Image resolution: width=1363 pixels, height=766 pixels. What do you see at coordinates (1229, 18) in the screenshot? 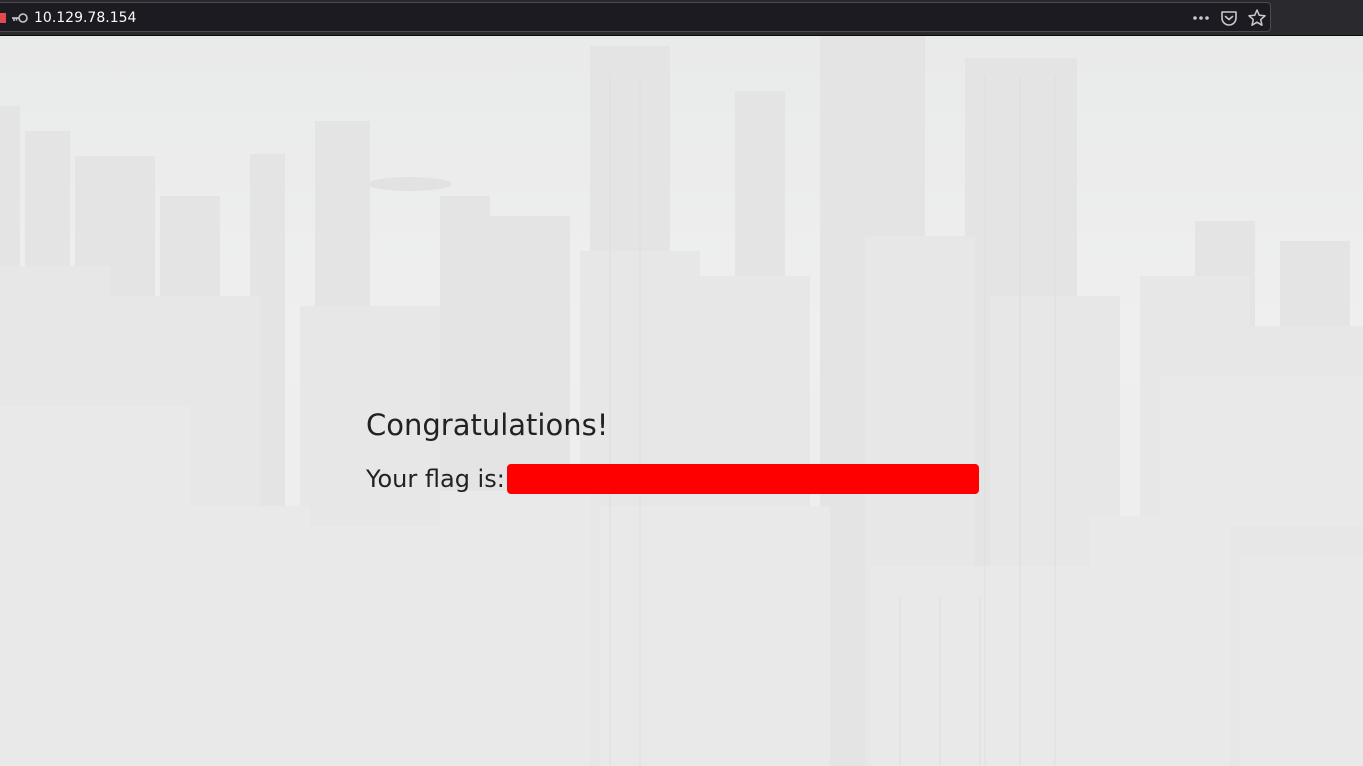
I see `pocket-icon` at bounding box center [1229, 18].